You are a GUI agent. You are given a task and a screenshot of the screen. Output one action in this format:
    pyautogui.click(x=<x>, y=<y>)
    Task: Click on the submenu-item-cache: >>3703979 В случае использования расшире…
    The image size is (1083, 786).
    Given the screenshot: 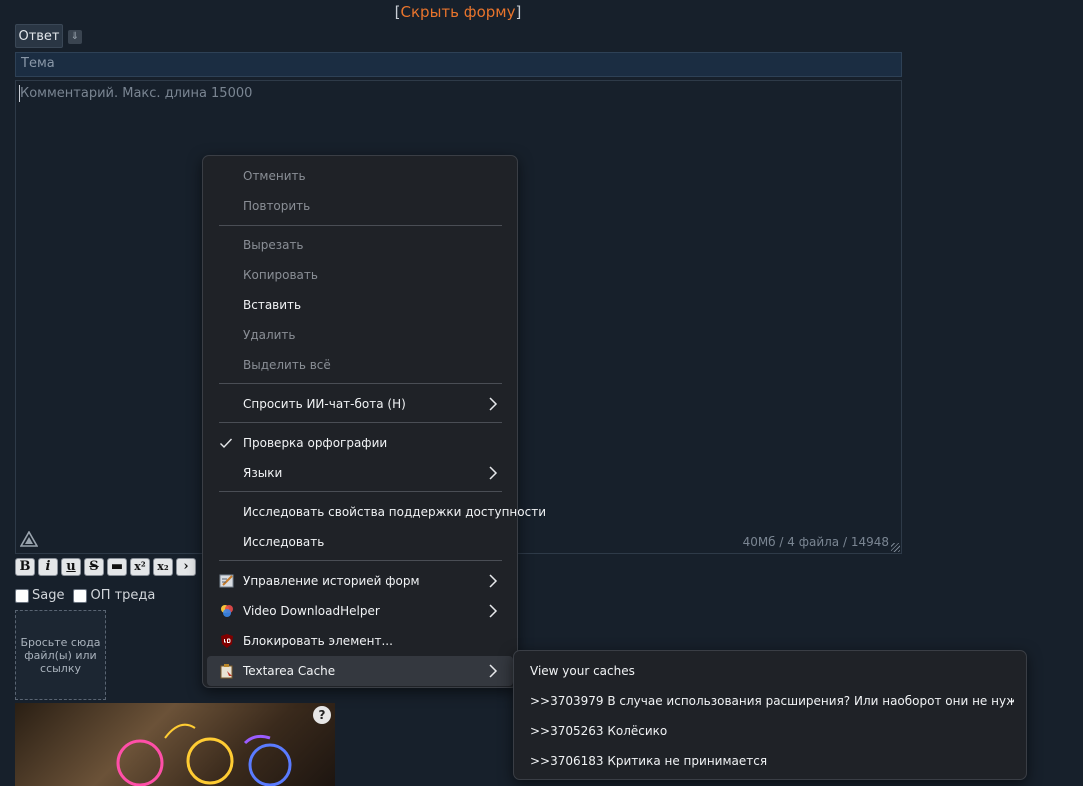 What is the action you would take?
    pyautogui.click(x=766, y=701)
    